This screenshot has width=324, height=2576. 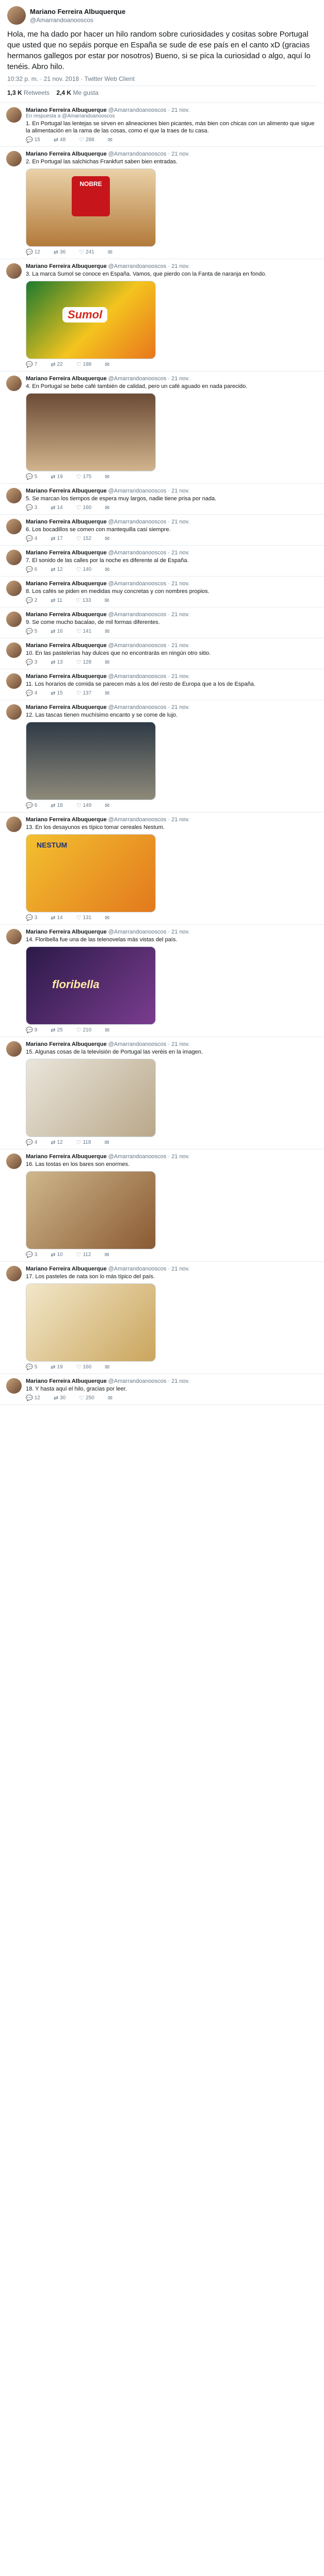 What do you see at coordinates (60, 1398) in the screenshot?
I see `retweet-button: ⇄ 30` at bounding box center [60, 1398].